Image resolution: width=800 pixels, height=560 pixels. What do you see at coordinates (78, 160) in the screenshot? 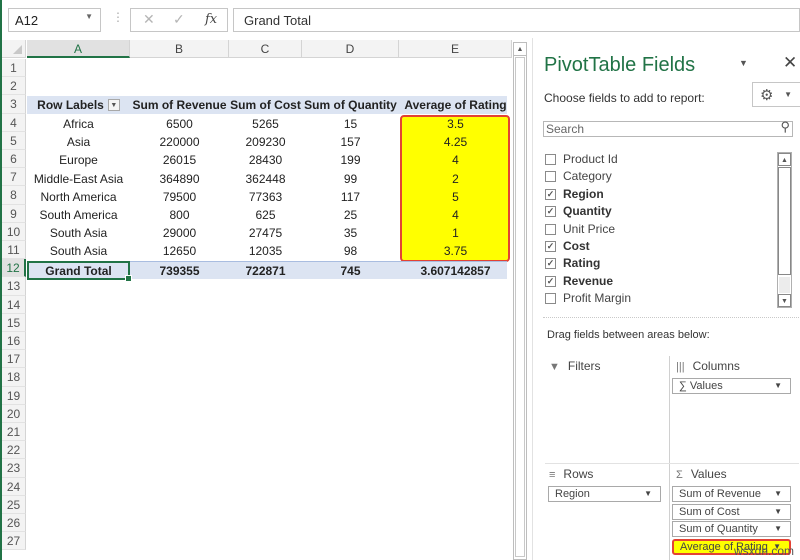
I see `row-label: Europe` at bounding box center [78, 160].